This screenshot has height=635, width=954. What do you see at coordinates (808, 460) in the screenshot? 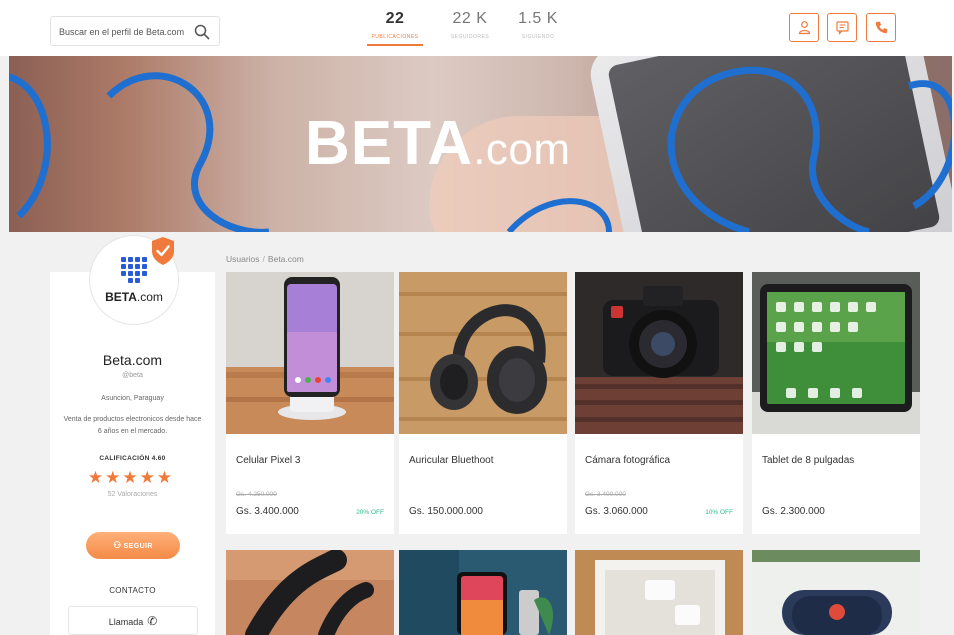
I see `product-title: Tablet de 8 pulgadas` at bounding box center [808, 460].